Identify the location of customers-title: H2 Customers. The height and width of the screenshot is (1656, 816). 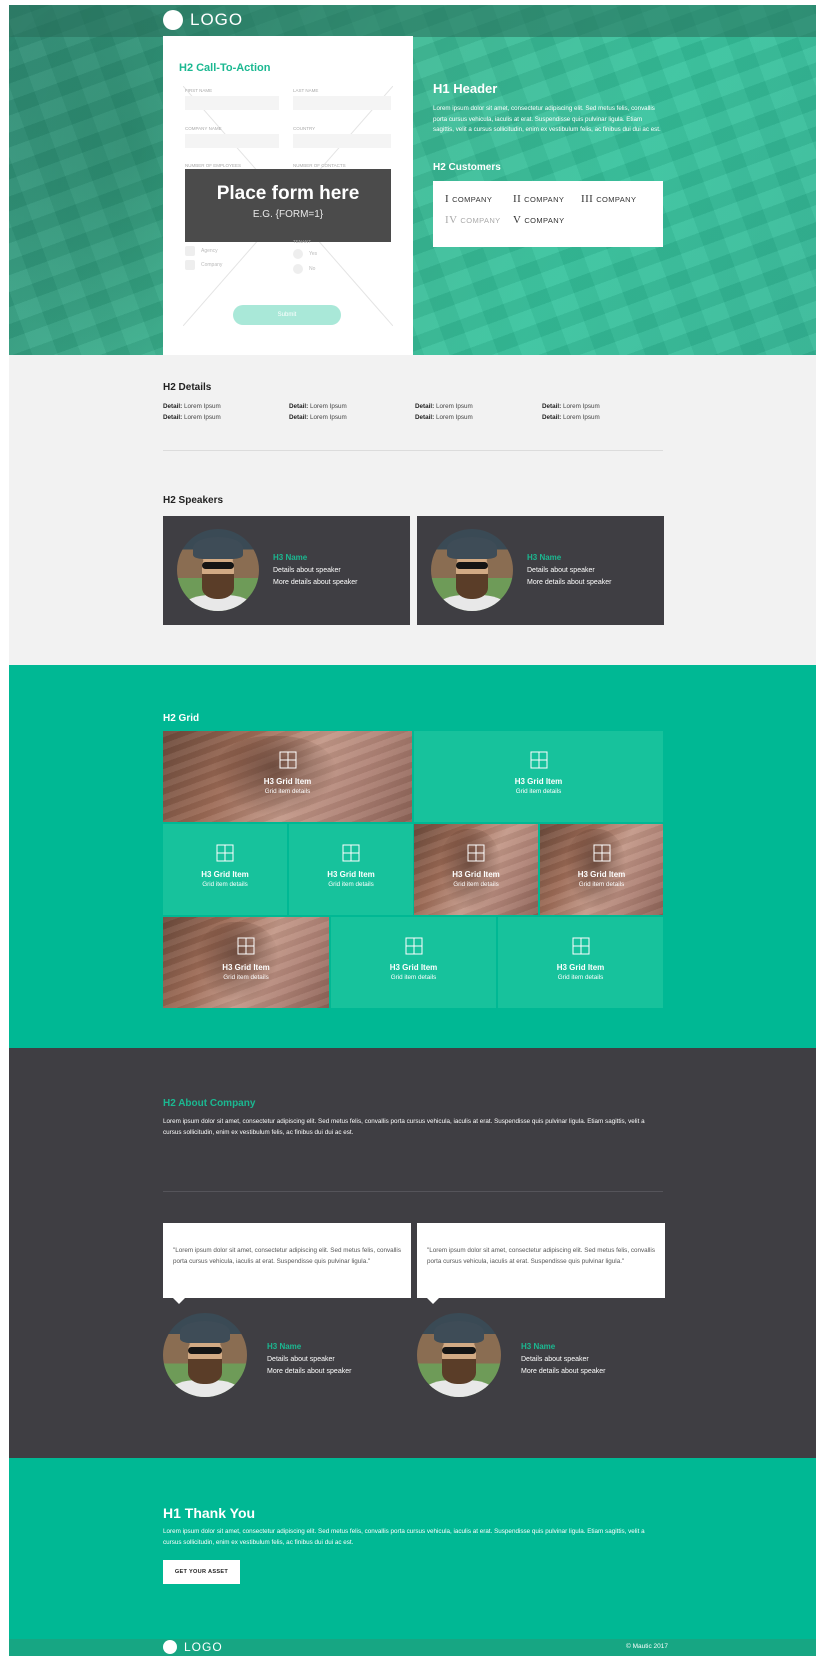
(467, 167).